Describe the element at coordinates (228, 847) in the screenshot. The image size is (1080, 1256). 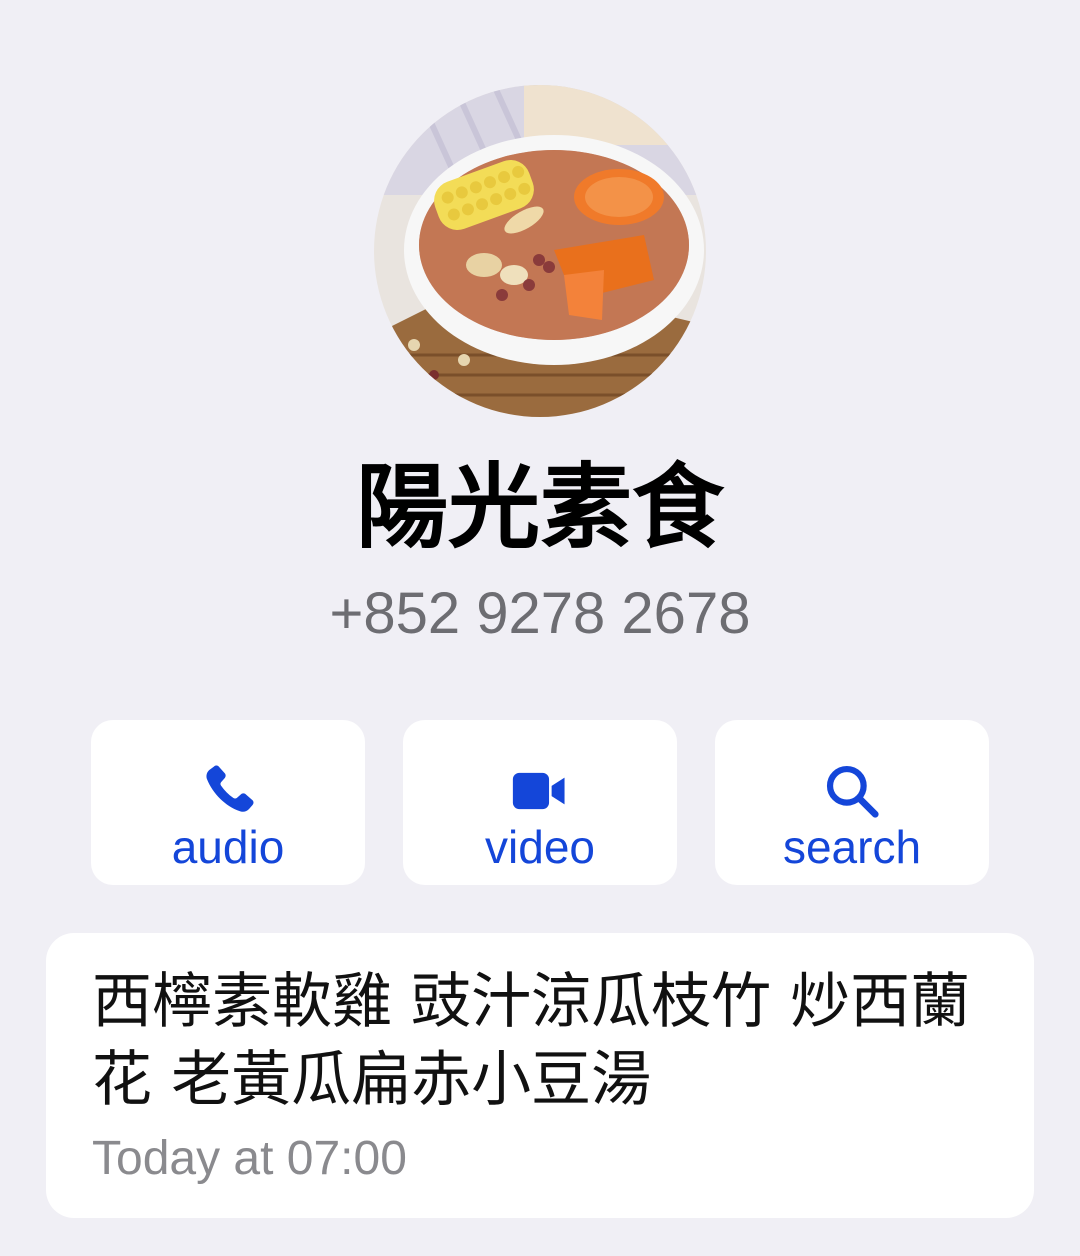
I see `audio-label: audio` at that location.